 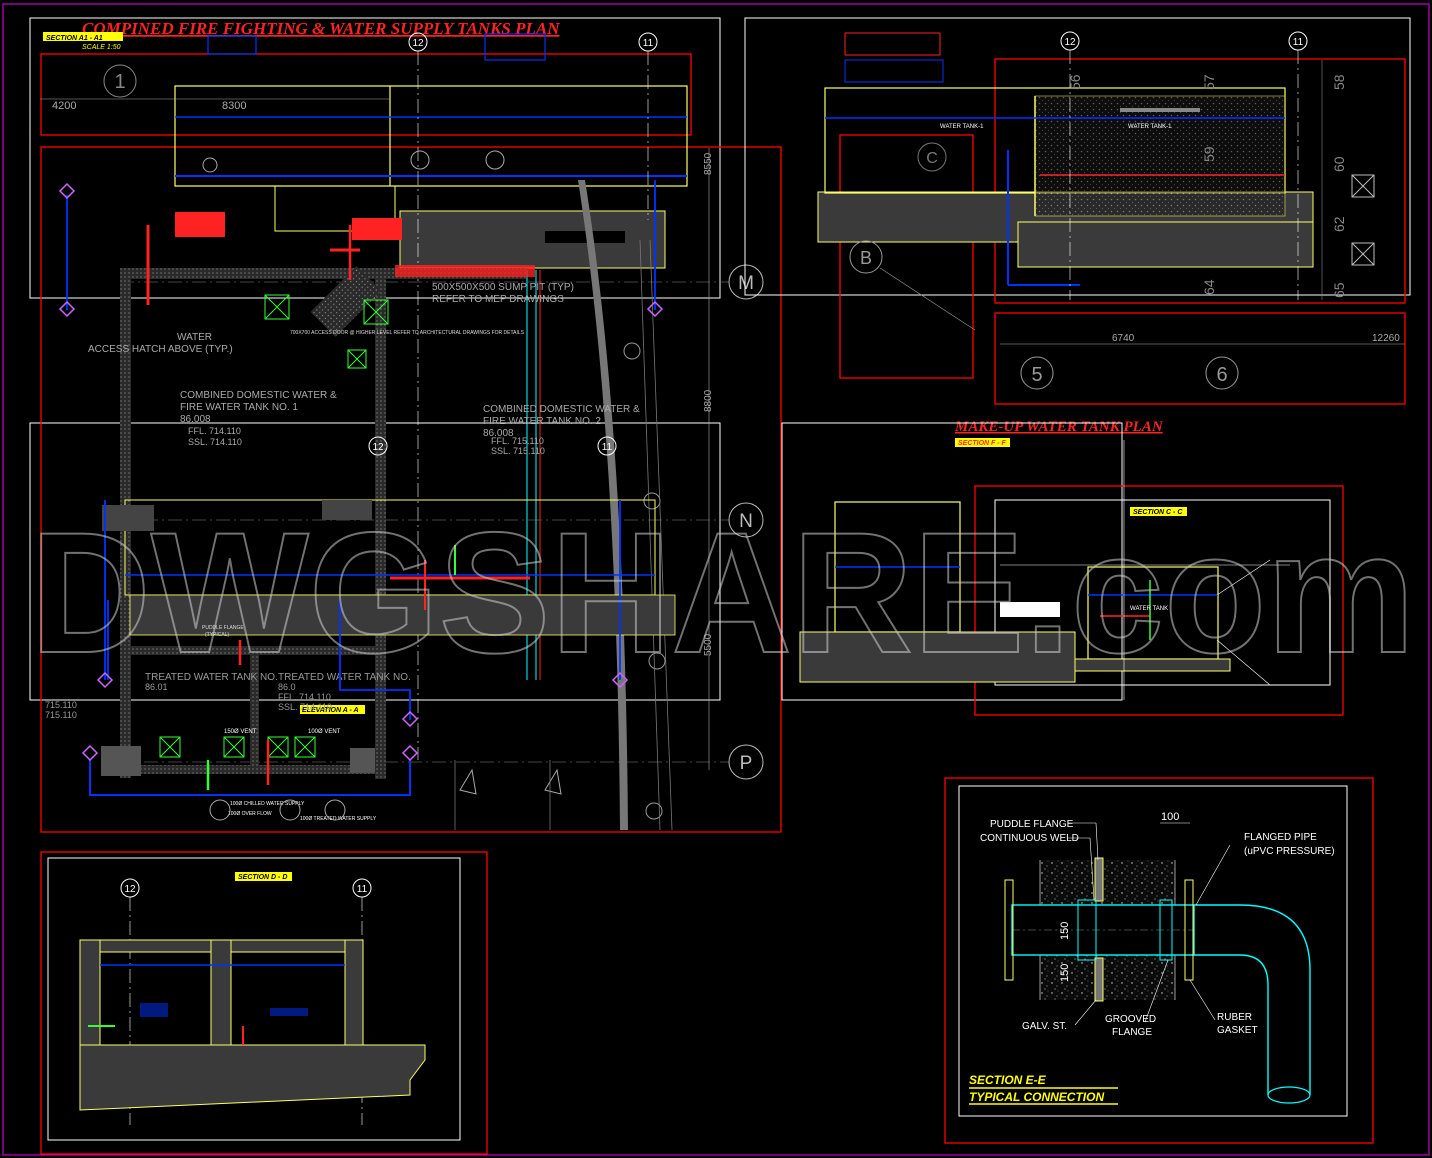 I want to click on water-label: WATER, so click(x=194, y=337).